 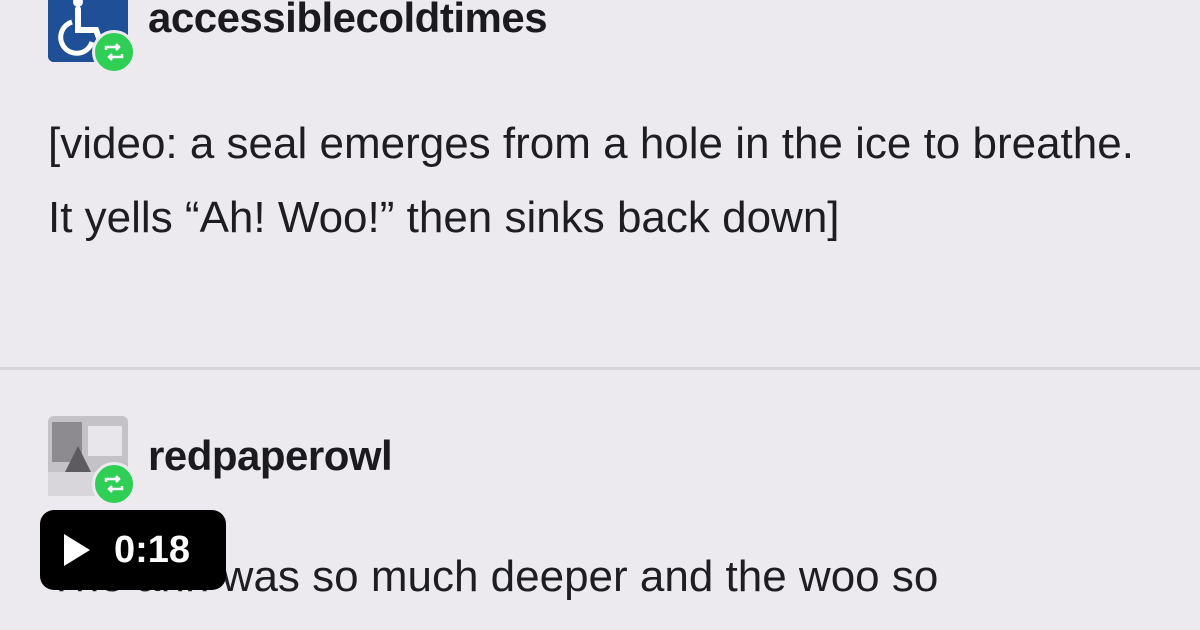 What do you see at coordinates (270, 456) in the screenshot?
I see `username: redpaperowl` at bounding box center [270, 456].